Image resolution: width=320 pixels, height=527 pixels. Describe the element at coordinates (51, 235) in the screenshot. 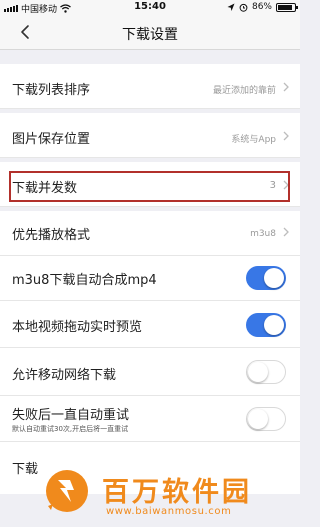

I see `preferred-format-label: 优先播放格式` at that location.